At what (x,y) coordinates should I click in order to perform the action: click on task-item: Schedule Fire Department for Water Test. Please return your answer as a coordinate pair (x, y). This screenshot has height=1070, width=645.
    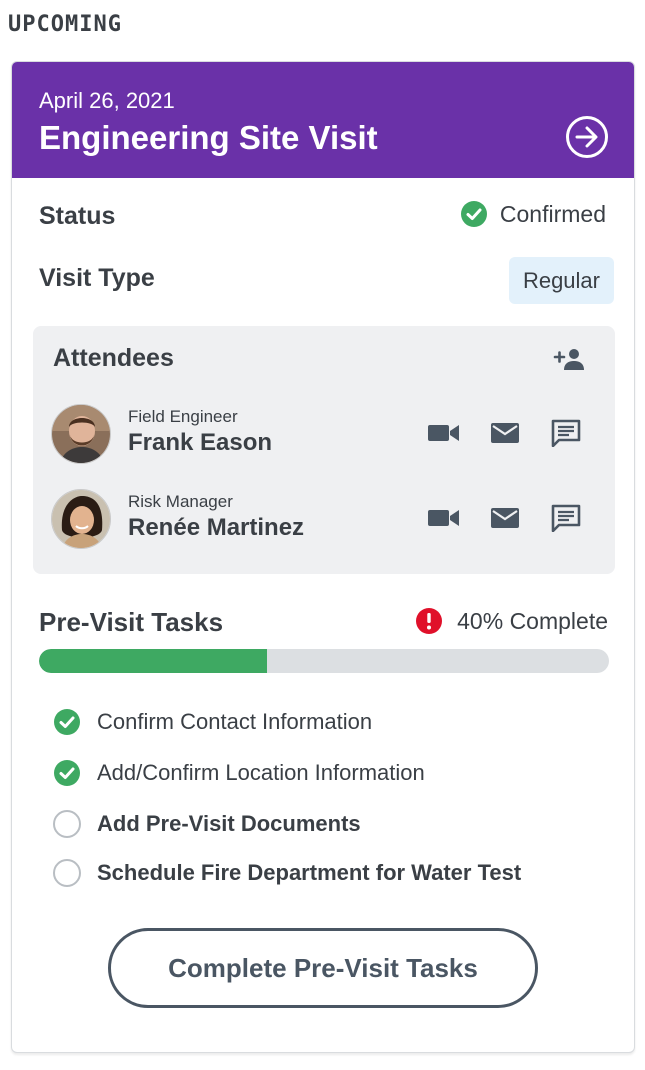
    Looking at the image, I should click on (287, 873).